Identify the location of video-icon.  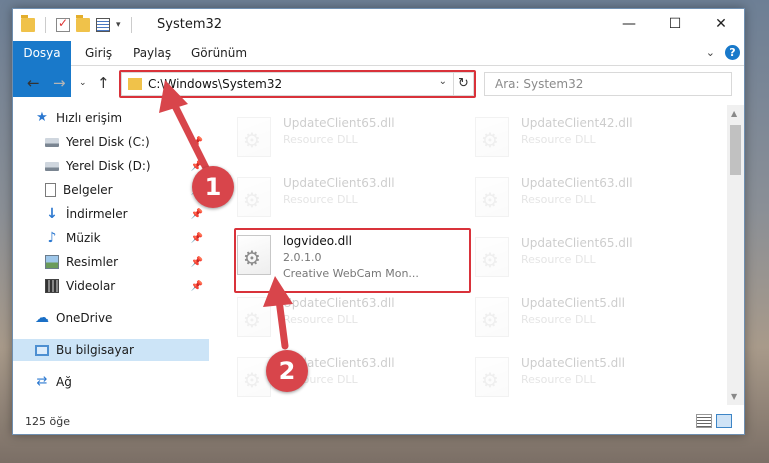
(52, 286).